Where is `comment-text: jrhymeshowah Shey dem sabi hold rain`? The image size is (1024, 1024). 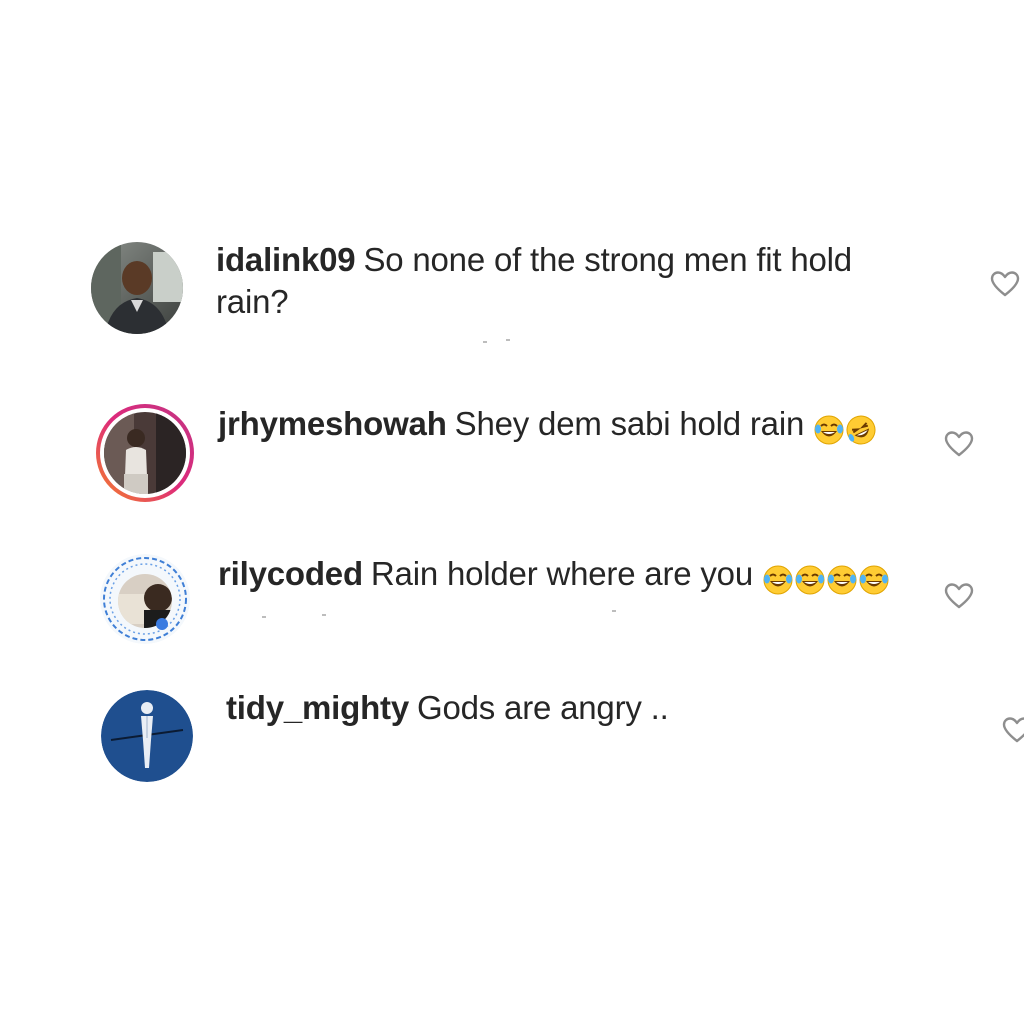 comment-text: jrhymeshowah Shey dem sabi hold rain is located at coordinates (548, 426).